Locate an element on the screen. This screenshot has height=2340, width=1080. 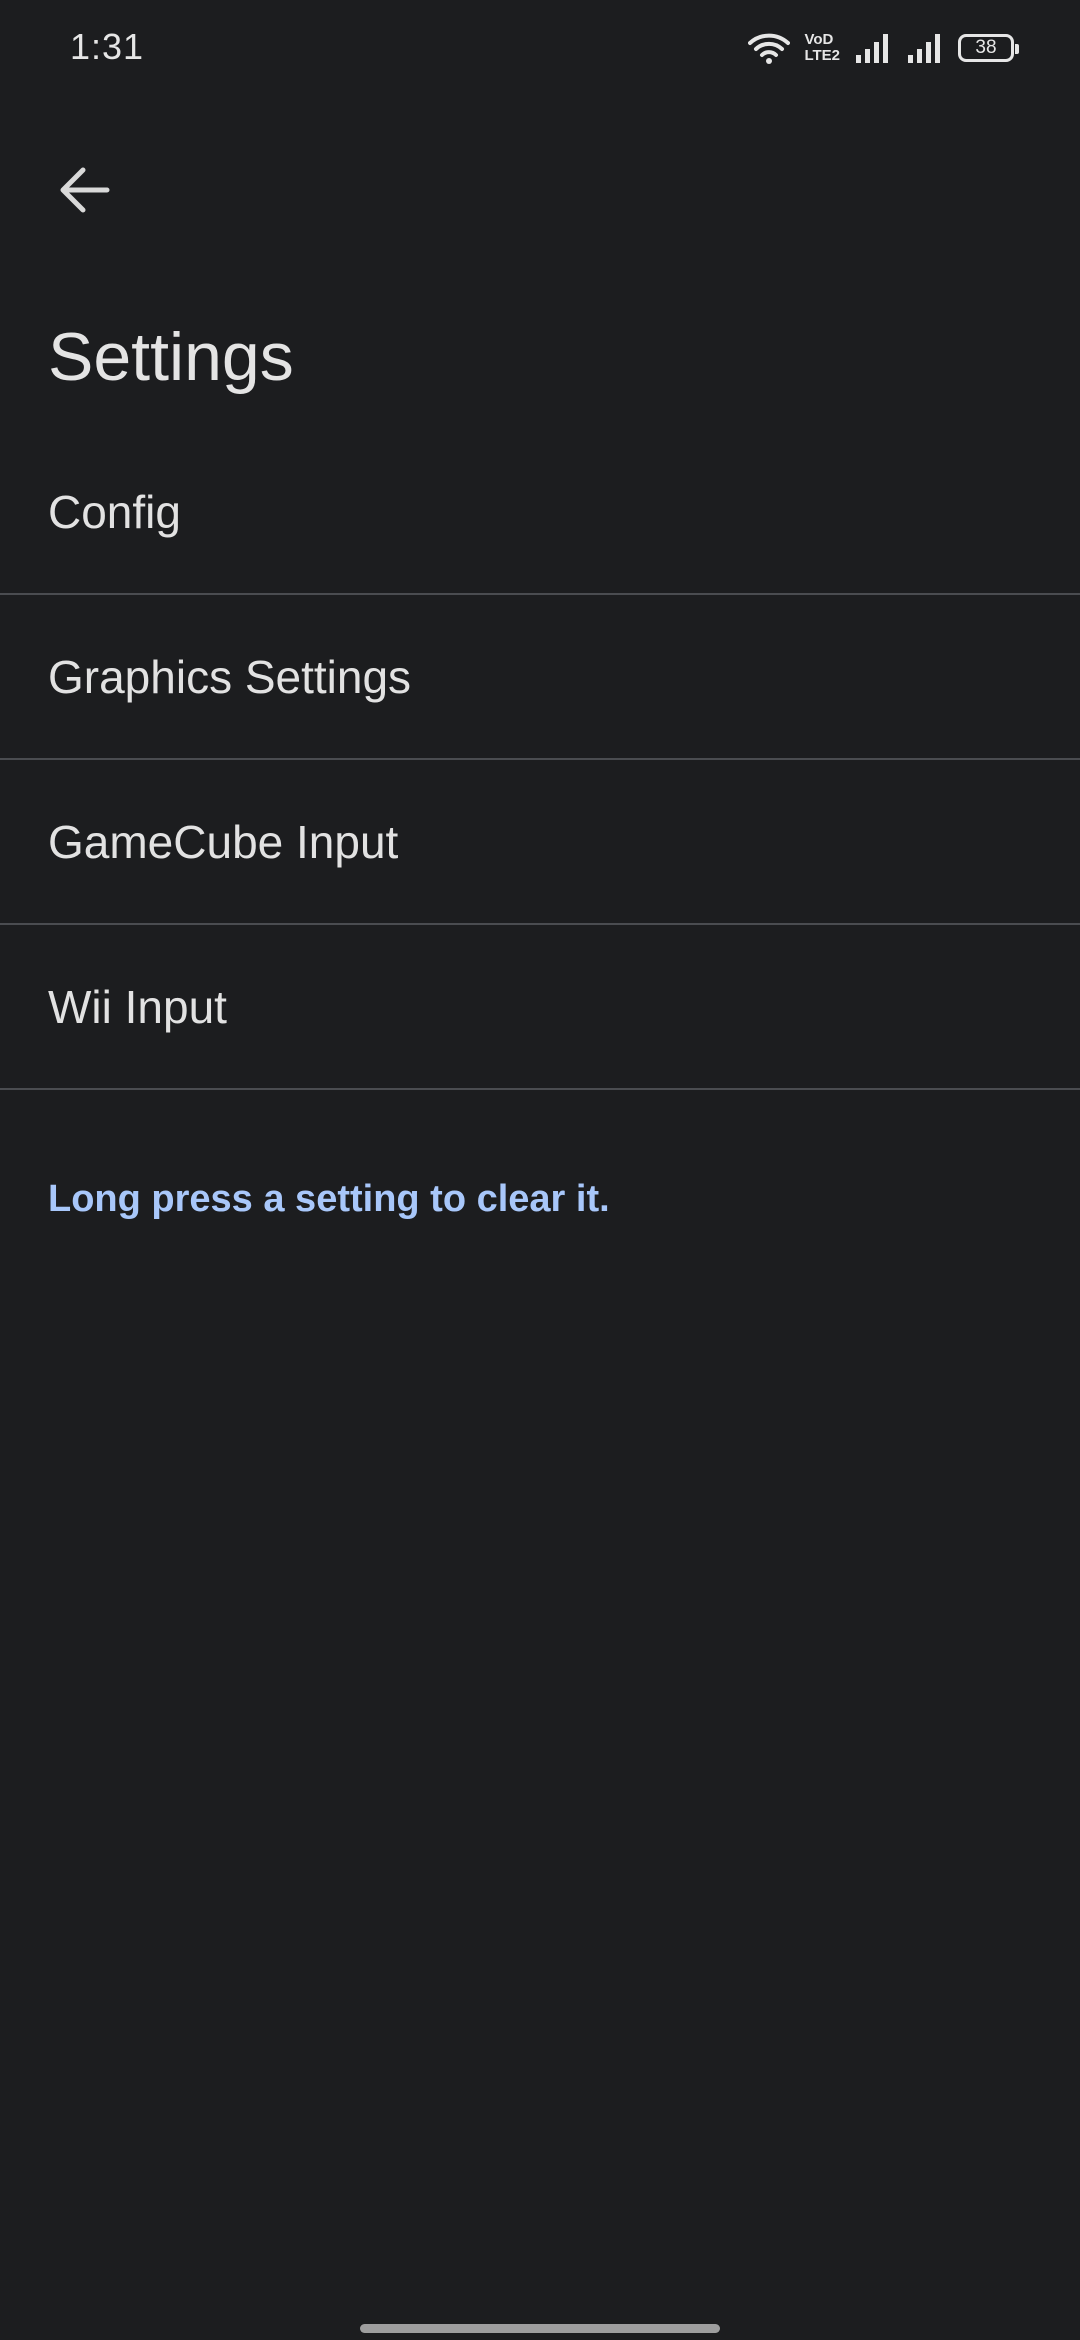
settings-item-label: Config is located at coordinates (114, 511).